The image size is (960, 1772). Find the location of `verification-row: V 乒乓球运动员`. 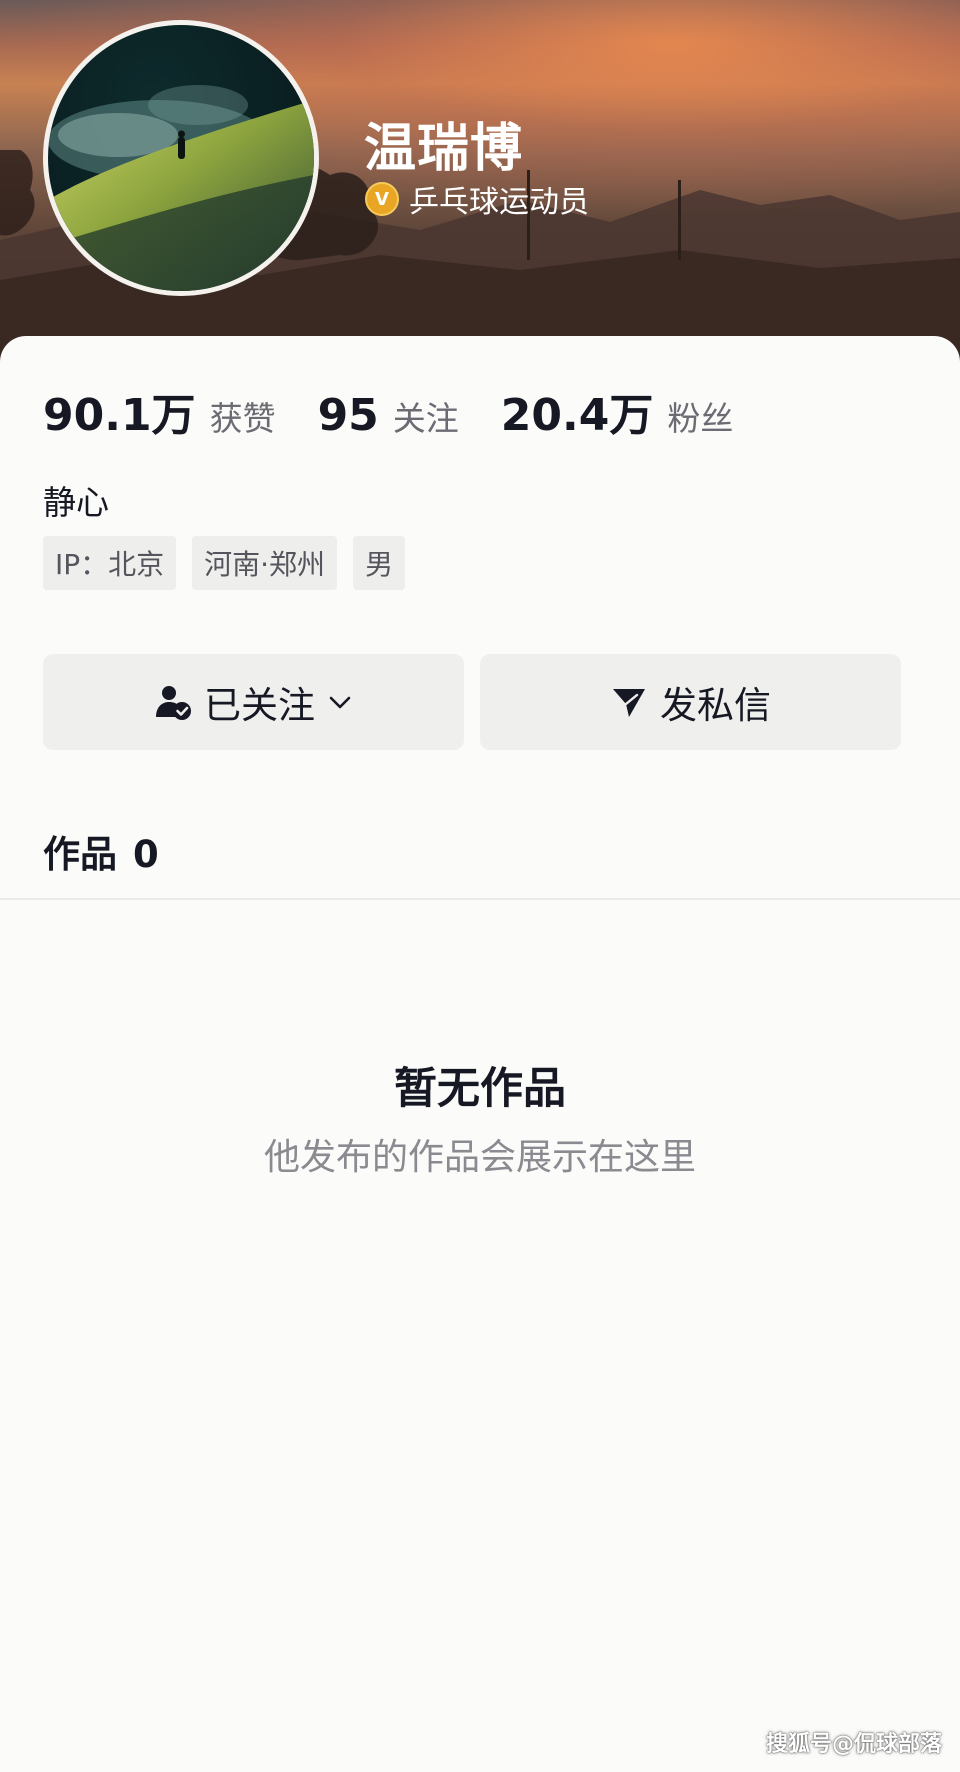

verification-row: V 乒乓球运动员 is located at coordinates (477, 199).